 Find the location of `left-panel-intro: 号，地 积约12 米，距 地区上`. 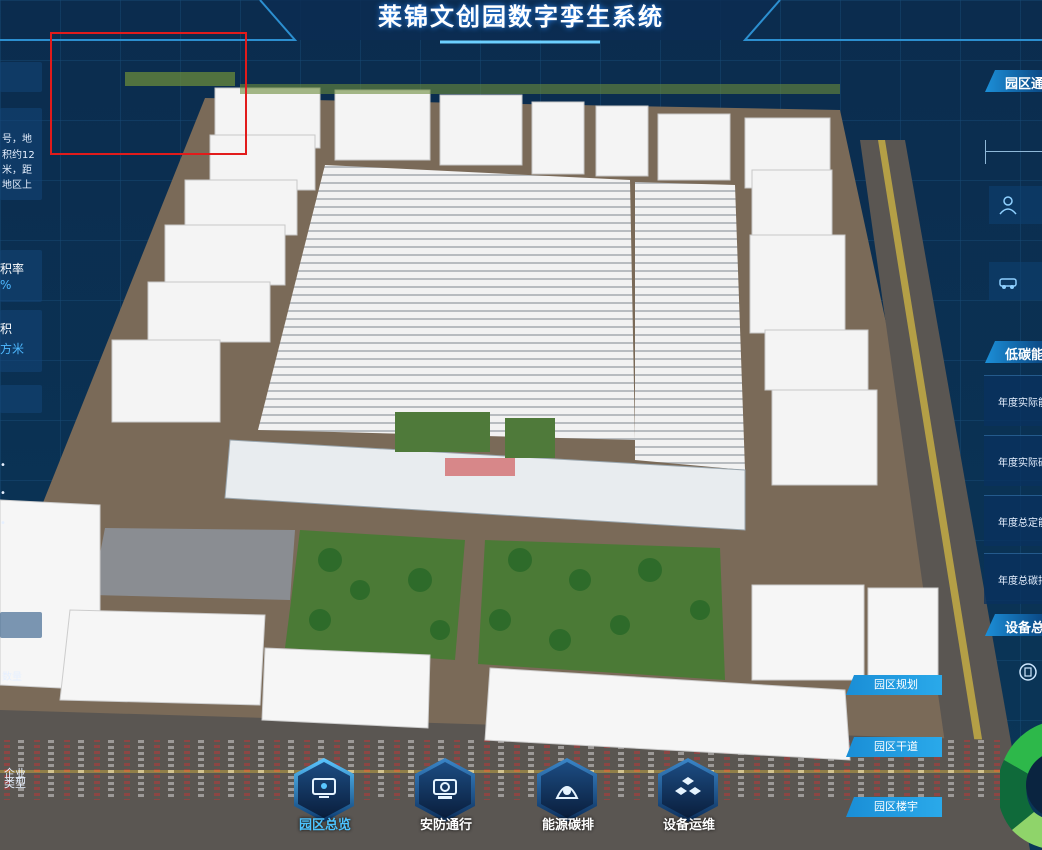

left-panel-intro: 号，地 积约12 米，距 地区上 is located at coordinates (21, 154).